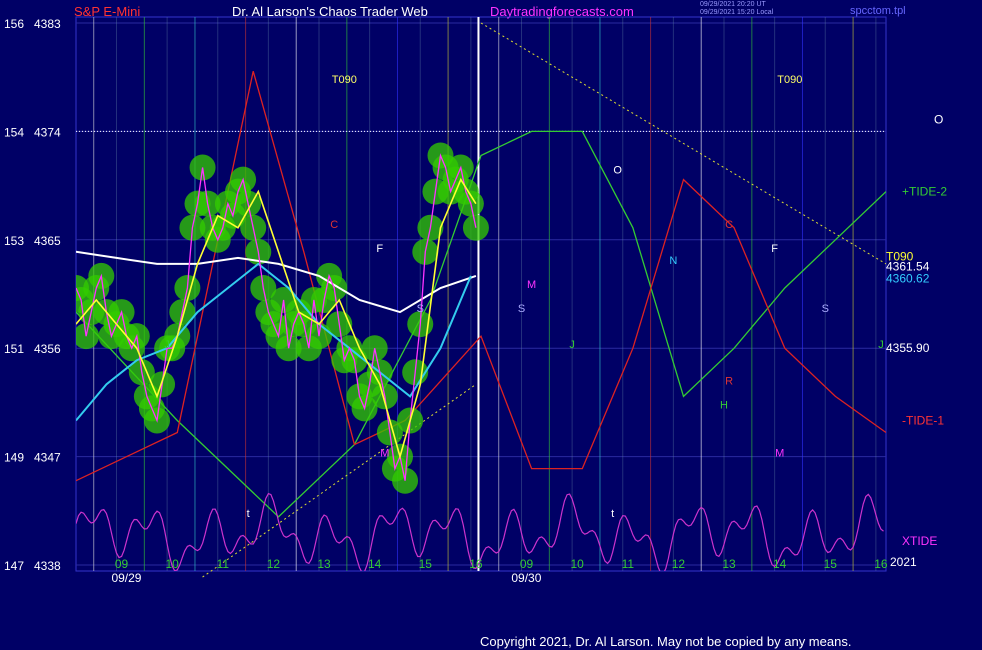 The height and width of the screenshot is (650, 982). I want to click on chart-marker-label: O, so click(617, 171).